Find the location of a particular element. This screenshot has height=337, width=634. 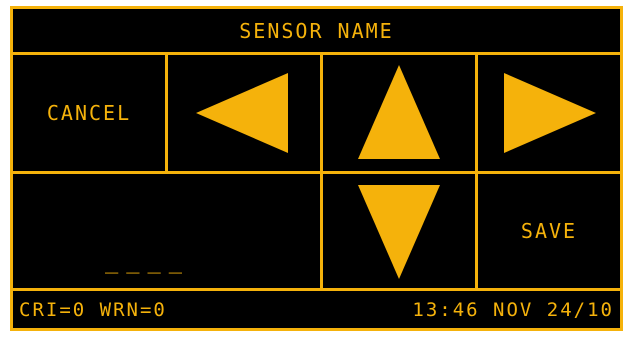

up-button is located at coordinates (399, 113).